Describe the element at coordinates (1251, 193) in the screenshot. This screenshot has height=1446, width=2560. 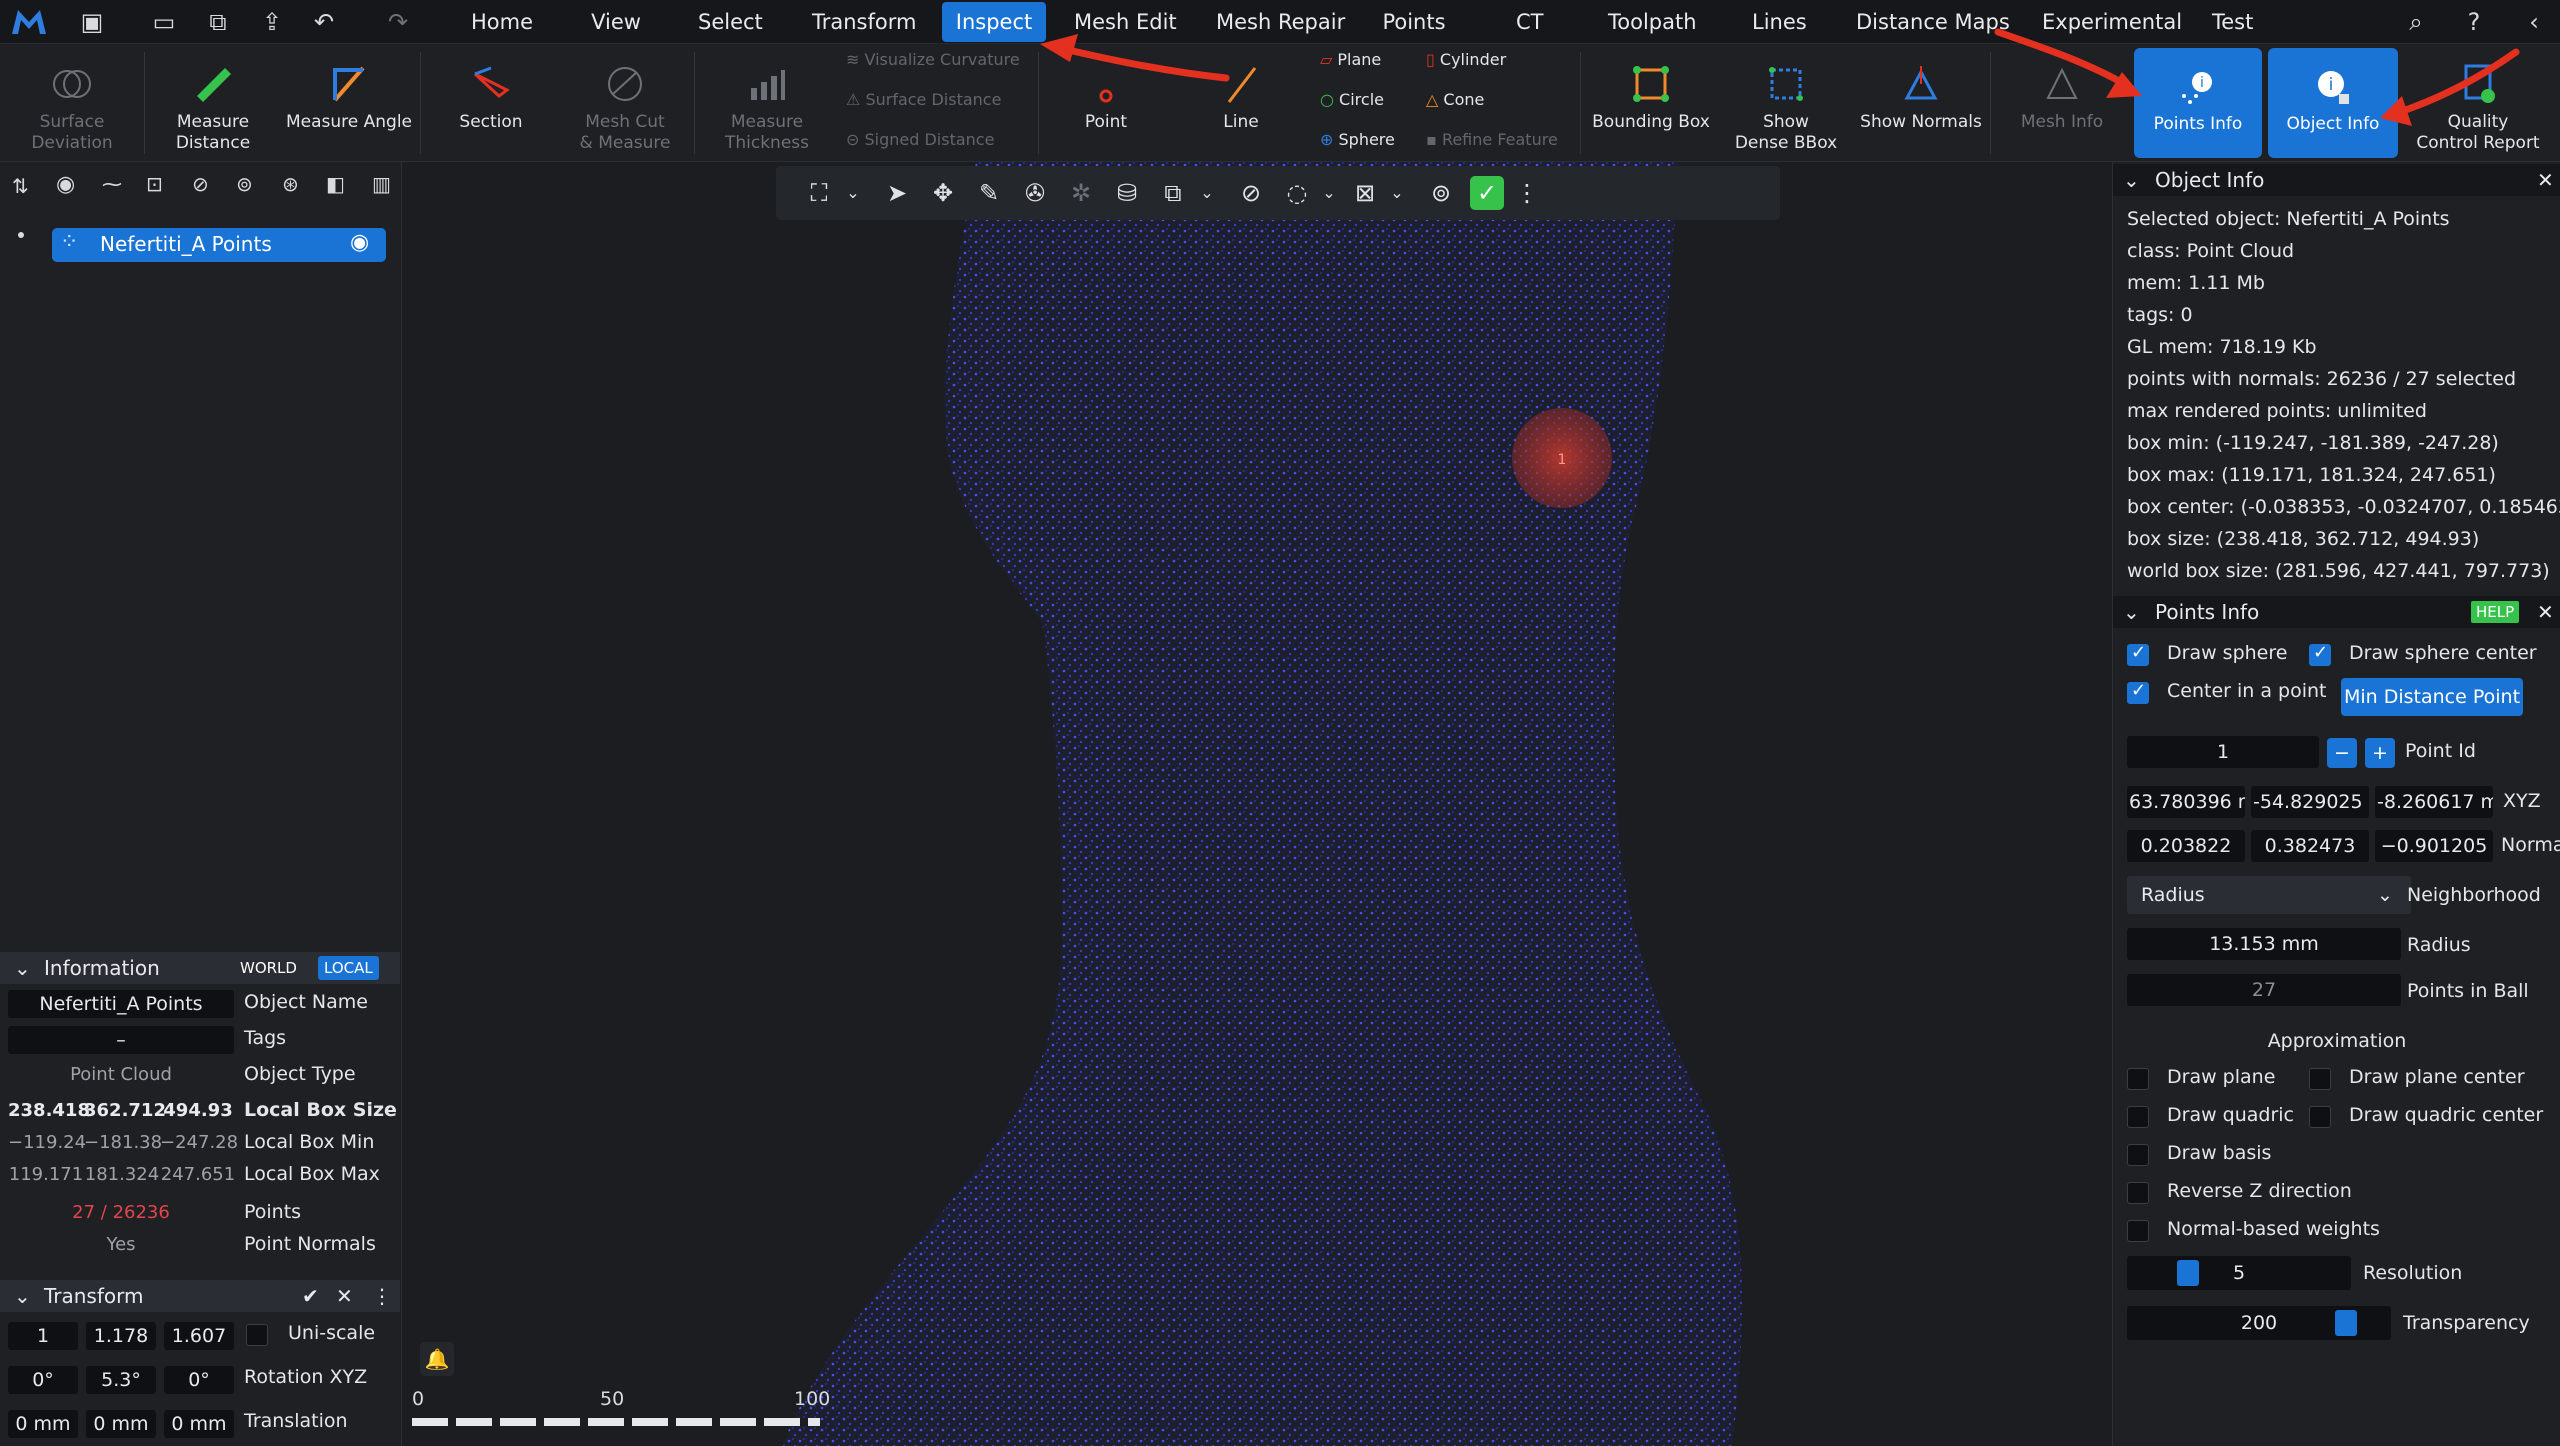
I see `hide-icon: ⊘` at that location.